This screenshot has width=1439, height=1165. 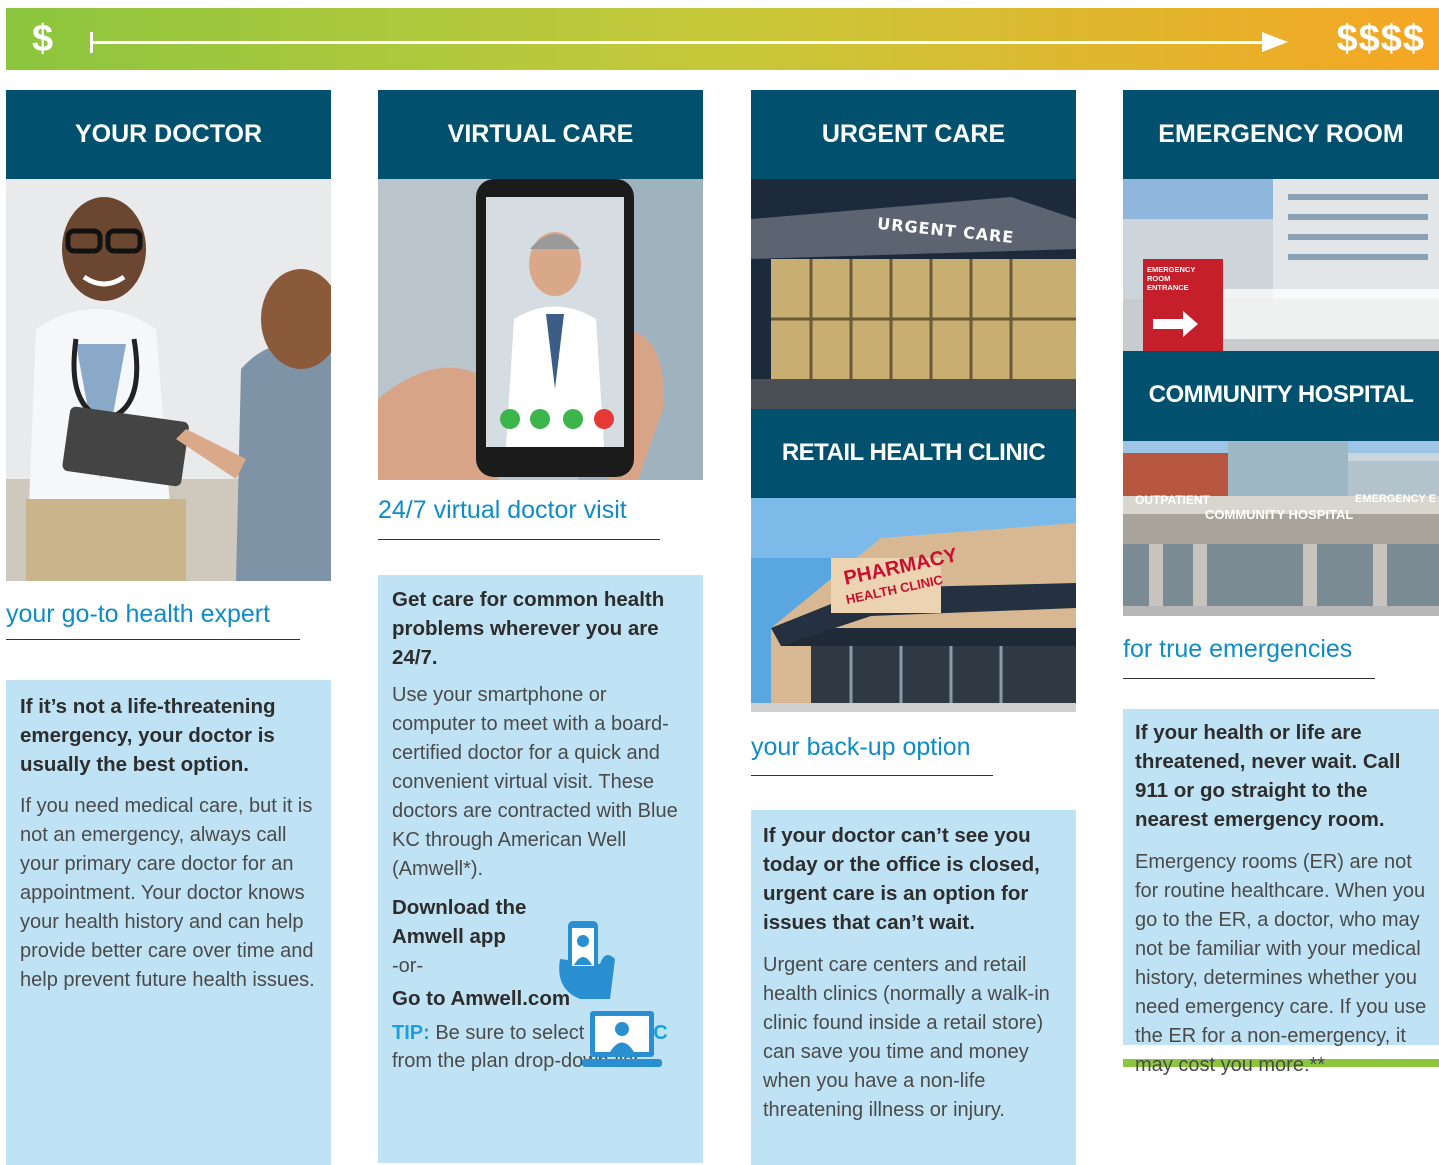 What do you see at coordinates (913, 134) in the screenshot?
I see `column-header: URGENT CARE` at bounding box center [913, 134].